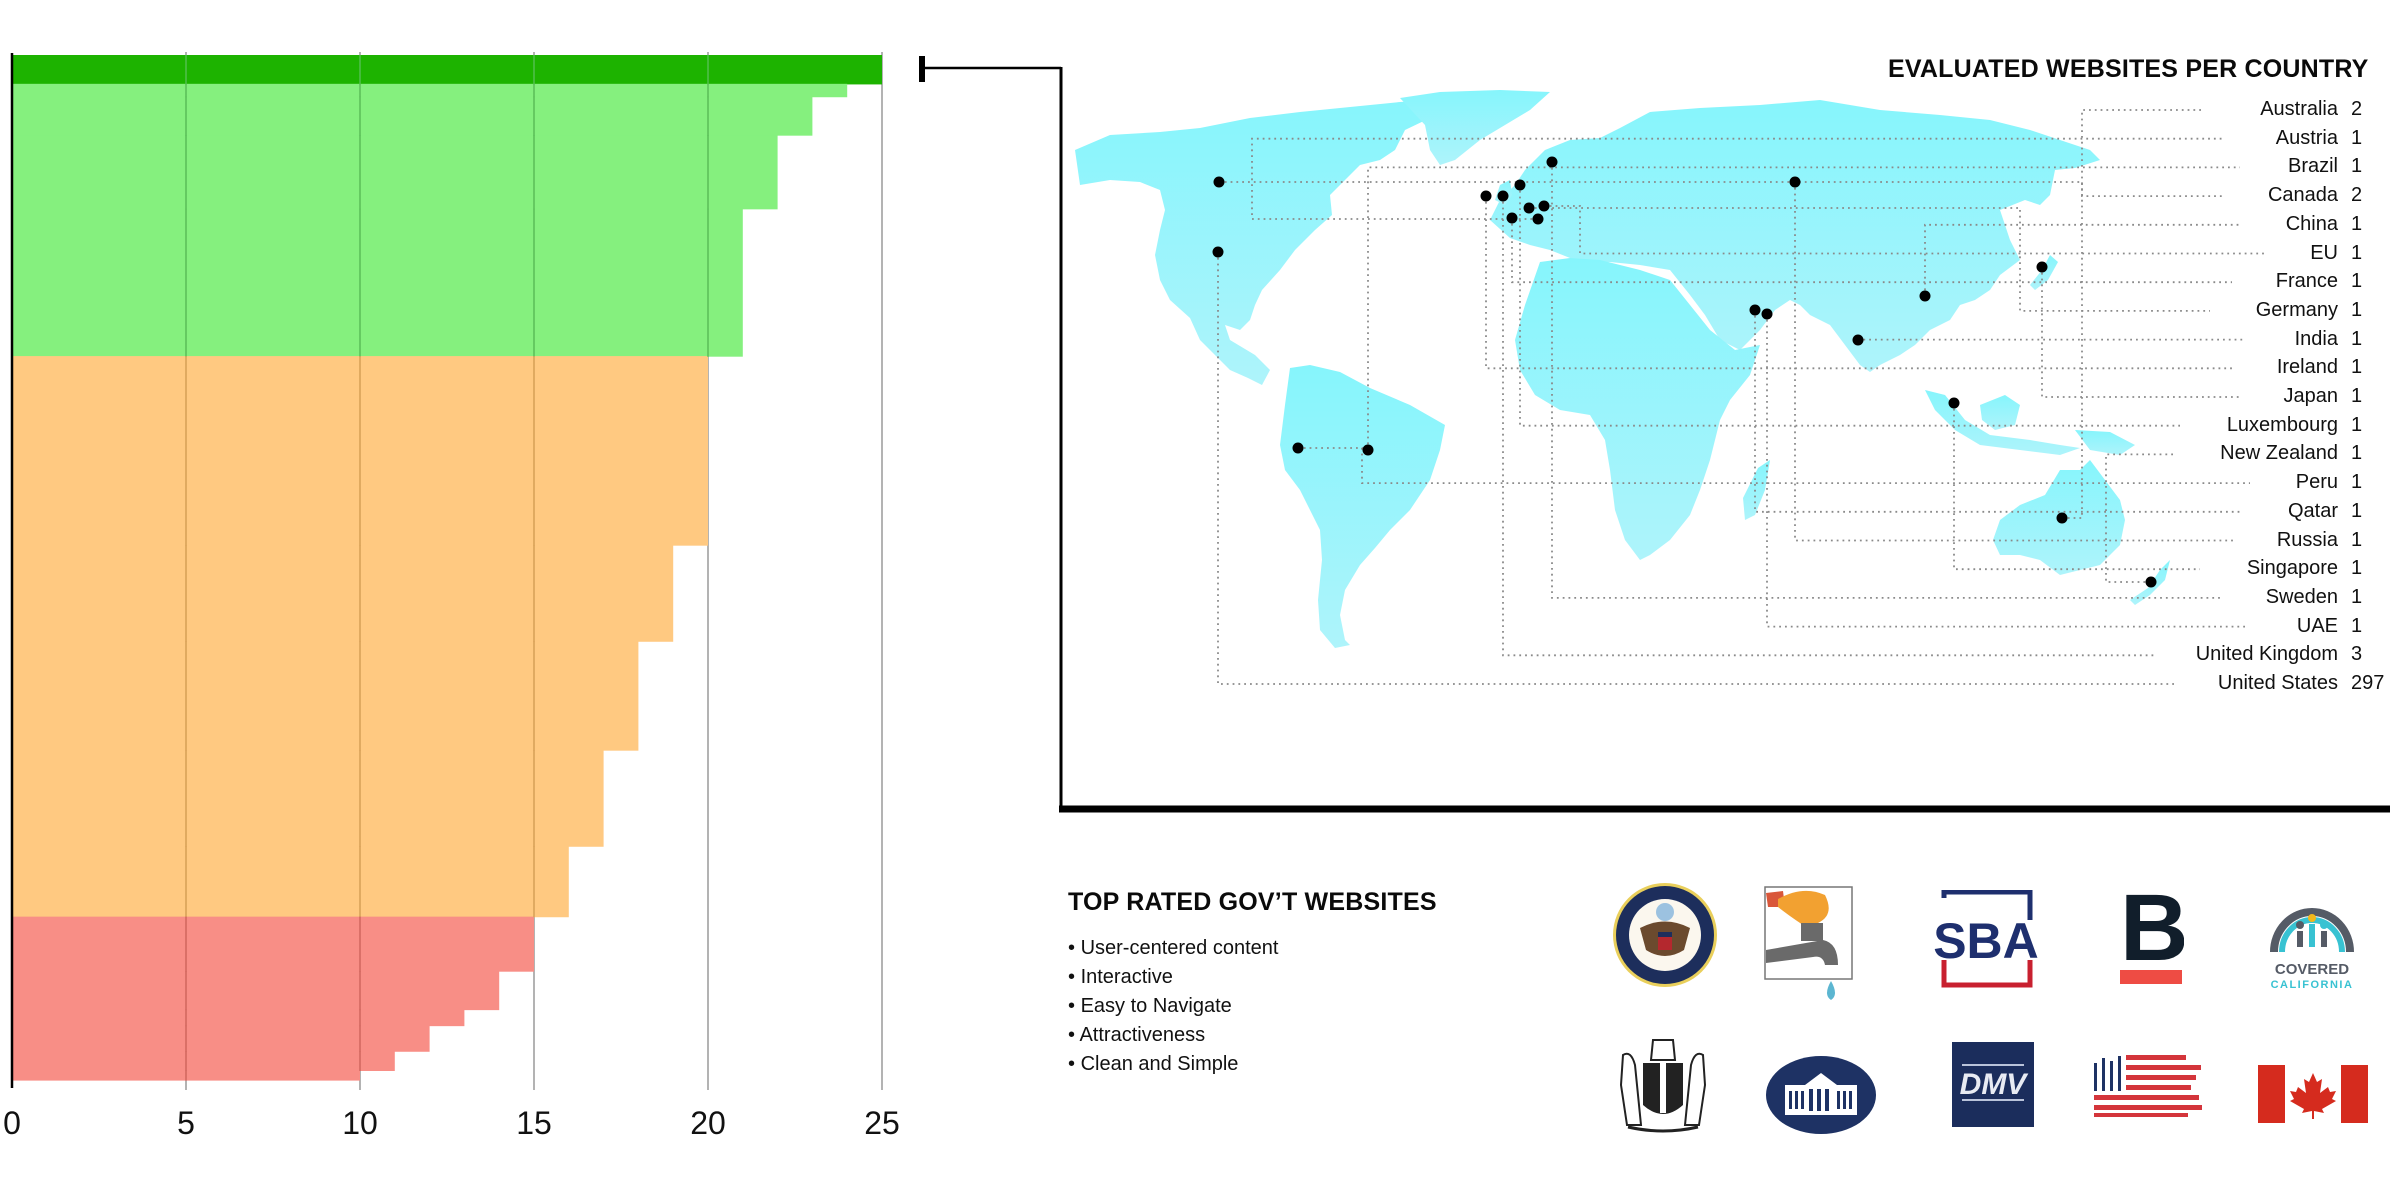 This screenshot has width=2400, height=1200. Describe the element at coordinates (2311, 223) in the screenshot. I see `country-label: China` at that location.